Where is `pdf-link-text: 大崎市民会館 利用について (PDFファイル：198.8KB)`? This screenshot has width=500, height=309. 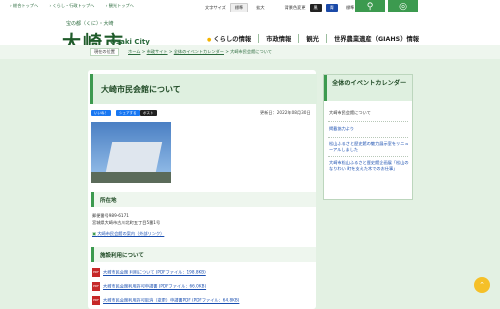
pdf-link-text: 大崎市民会館 利用について (PDFファイル：198.8KB) is located at coordinates (154, 272).